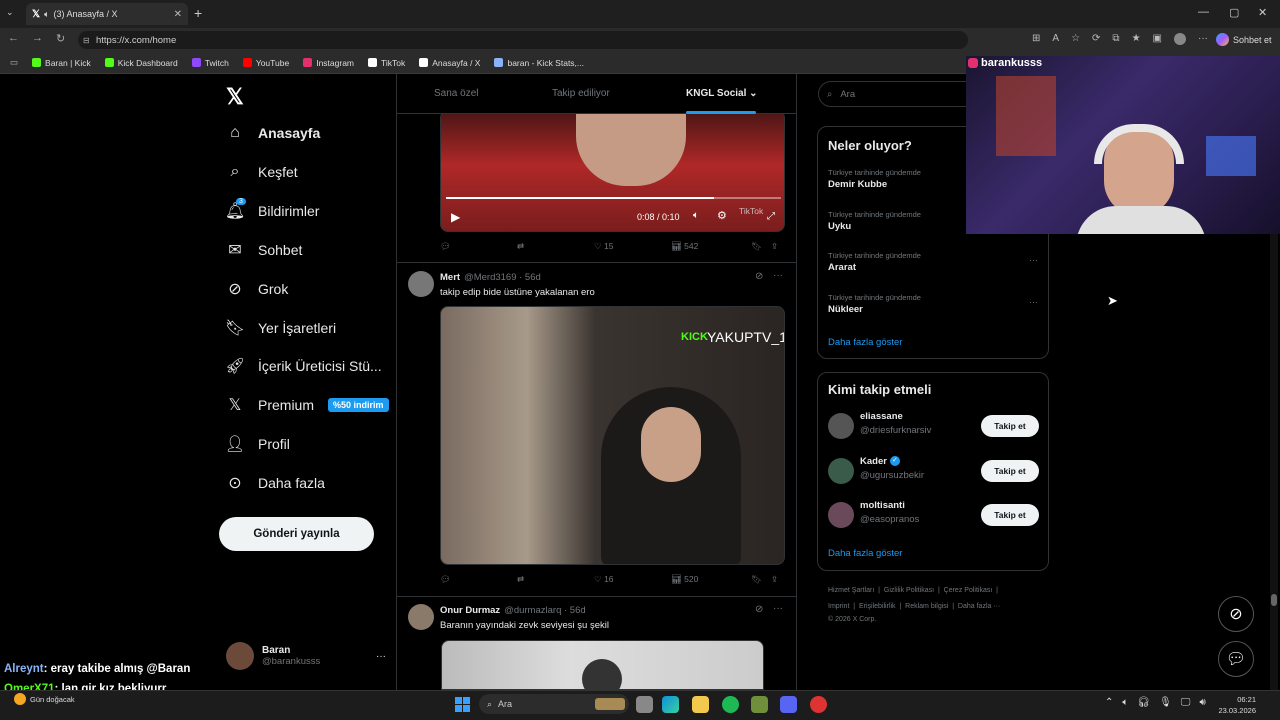 The width and height of the screenshot is (1280, 720). What do you see at coordinates (257, 289) in the screenshot?
I see `nav-item-grok: ⊘ Grok` at bounding box center [257, 289].